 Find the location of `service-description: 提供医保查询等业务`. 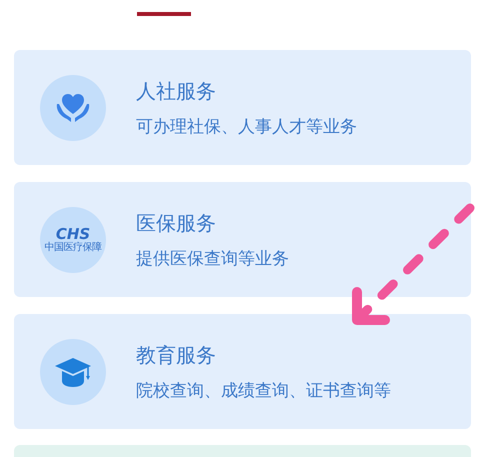

service-description: 提供医保查询等业务 is located at coordinates (212, 259).